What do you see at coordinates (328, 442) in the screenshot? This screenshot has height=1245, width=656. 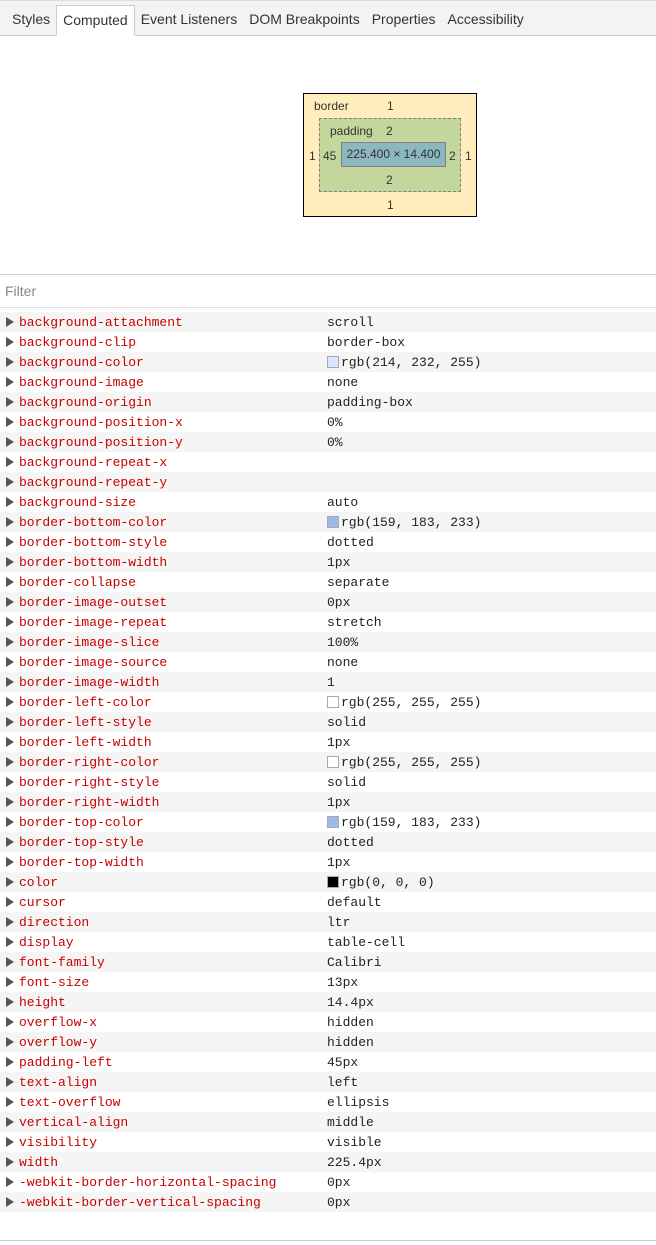 I see `property-row: background-position-y 0%` at bounding box center [328, 442].